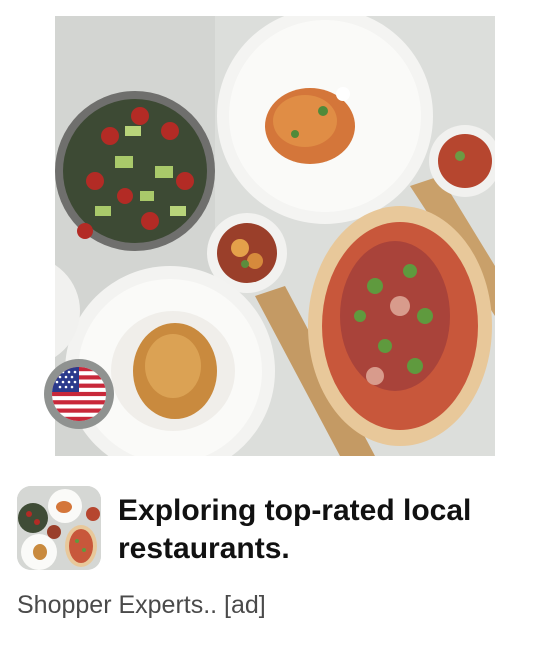 This screenshot has height=654, width=546. I want to click on ad-source-label: Shopper Experts.. [ad], so click(141, 605).